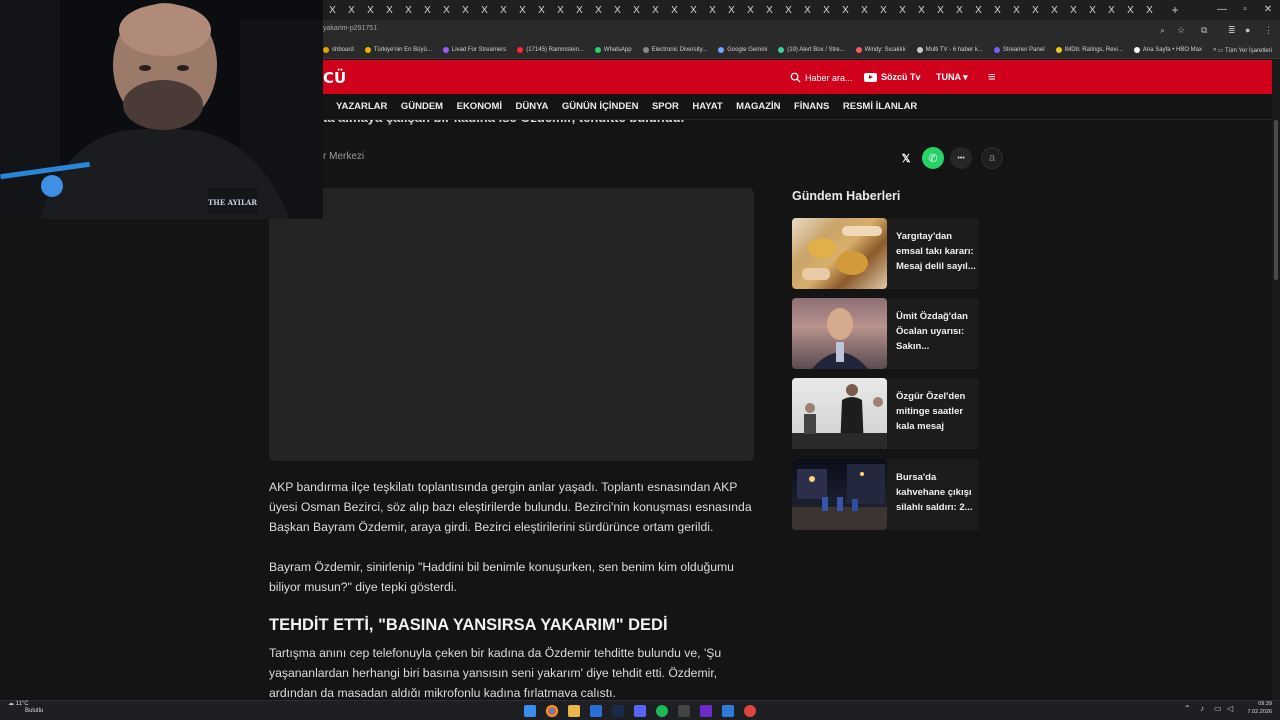 The height and width of the screenshot is (720, 1280). I want to click on profile-icon: ●, so click(1247, 30).